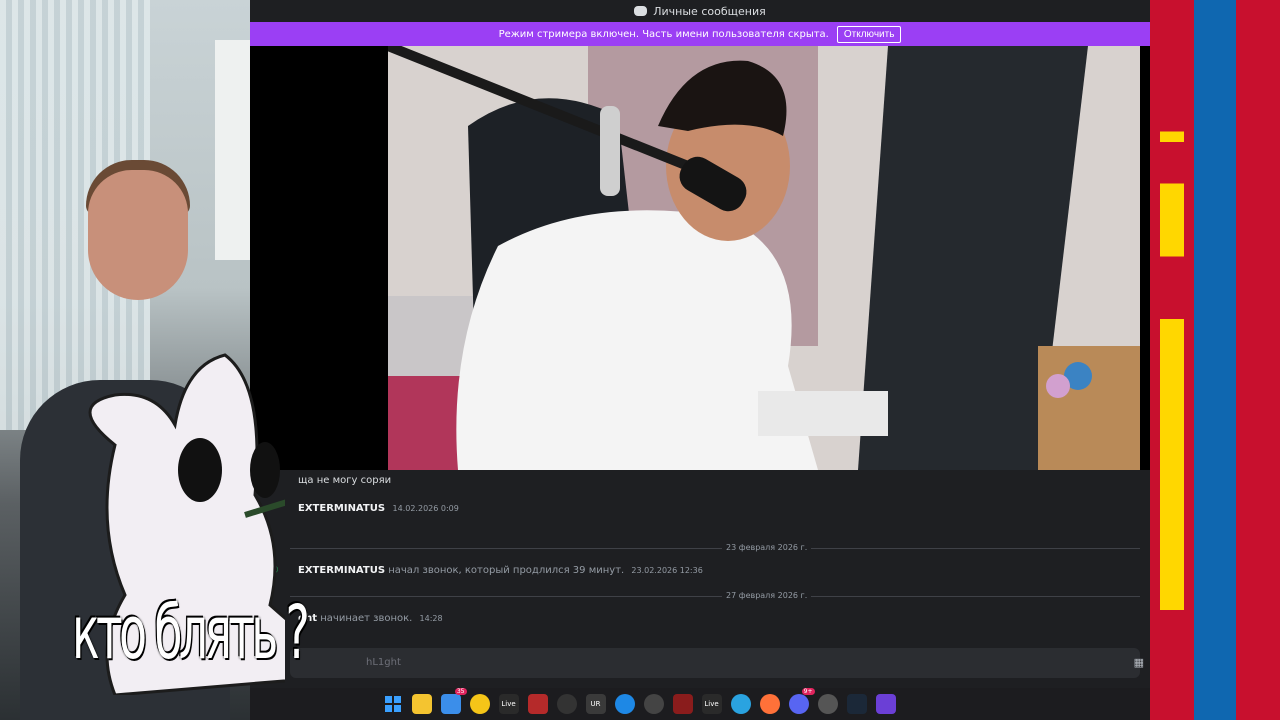  Describe the element at coordinates (624, 704) in the screenshot. I see `app-blue-icon` at that location.